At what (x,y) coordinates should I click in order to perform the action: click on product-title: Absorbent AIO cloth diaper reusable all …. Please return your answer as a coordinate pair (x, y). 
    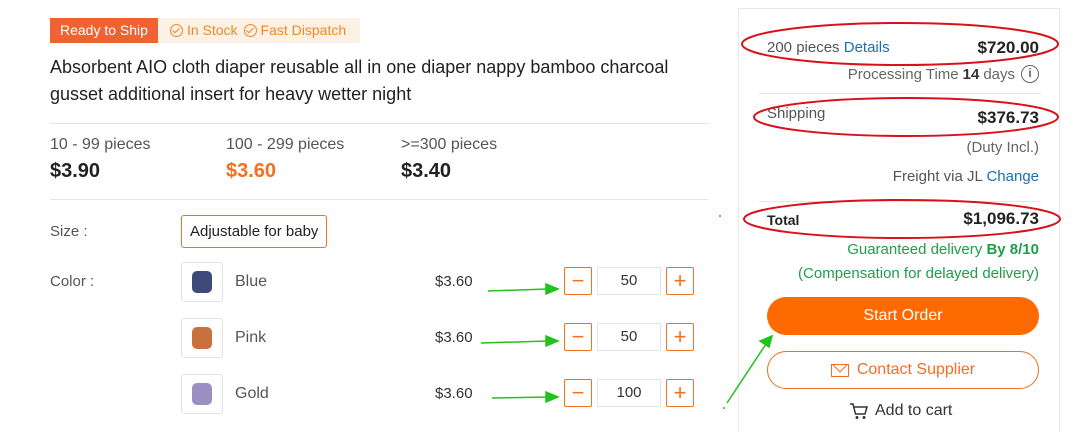
    Looking at the image, I should click on (359, 80).